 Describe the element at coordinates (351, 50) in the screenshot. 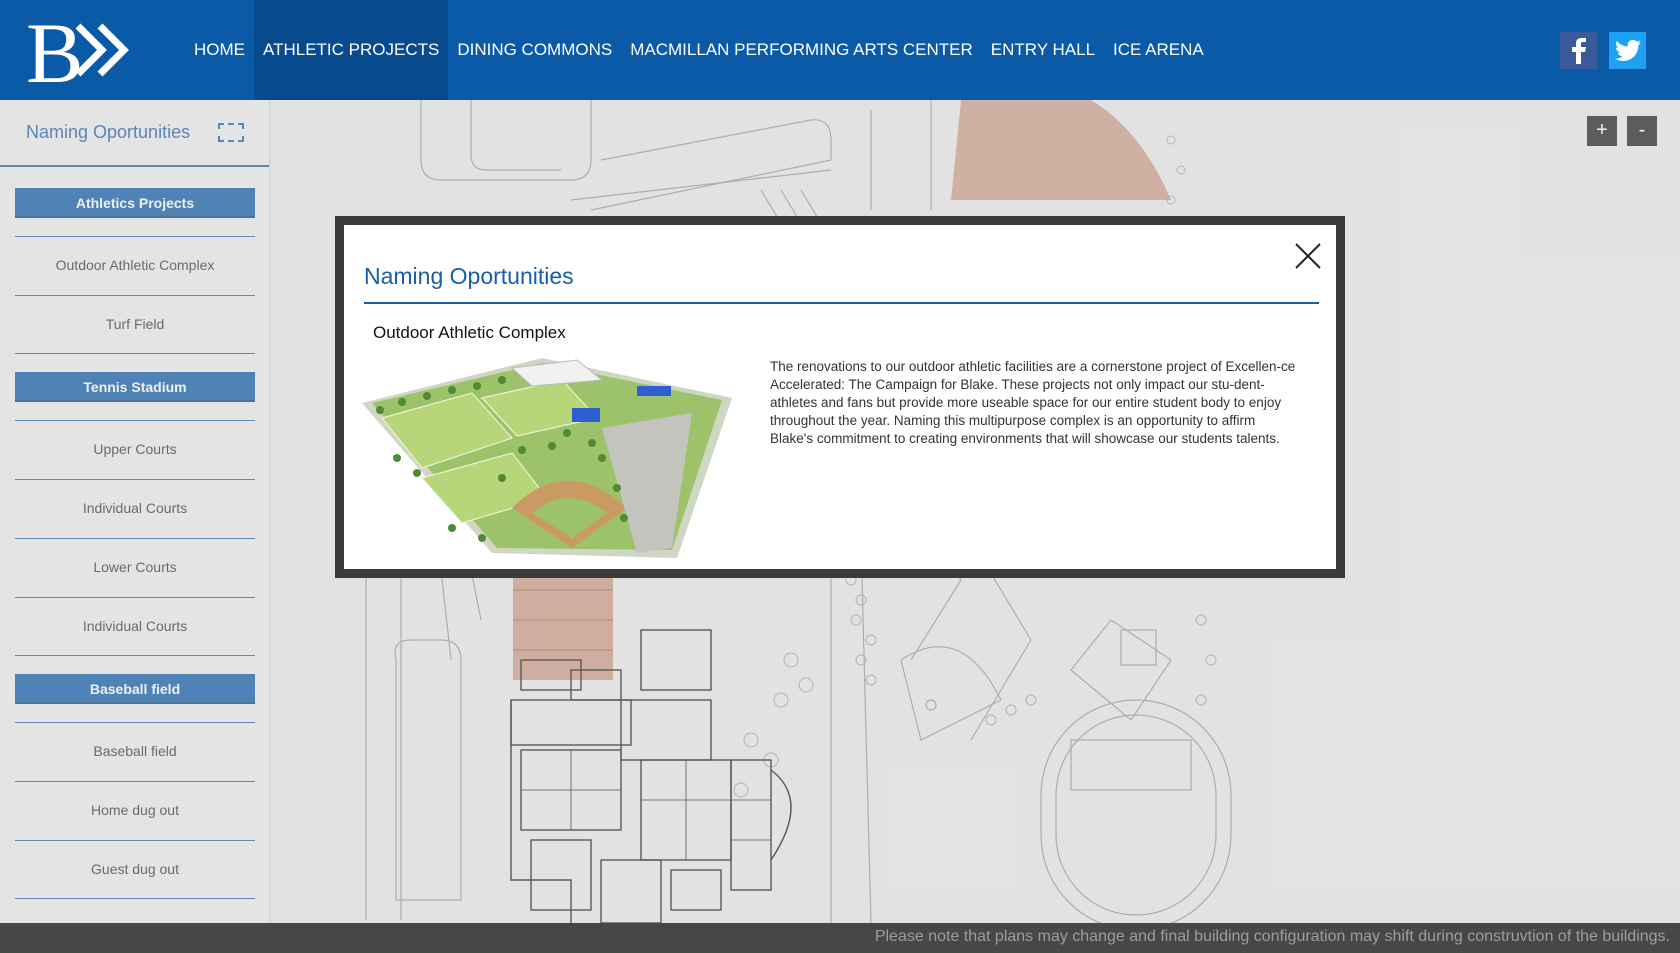

I see `nav-athletic-projects: ATHLETIC PROJECTS` at that location.